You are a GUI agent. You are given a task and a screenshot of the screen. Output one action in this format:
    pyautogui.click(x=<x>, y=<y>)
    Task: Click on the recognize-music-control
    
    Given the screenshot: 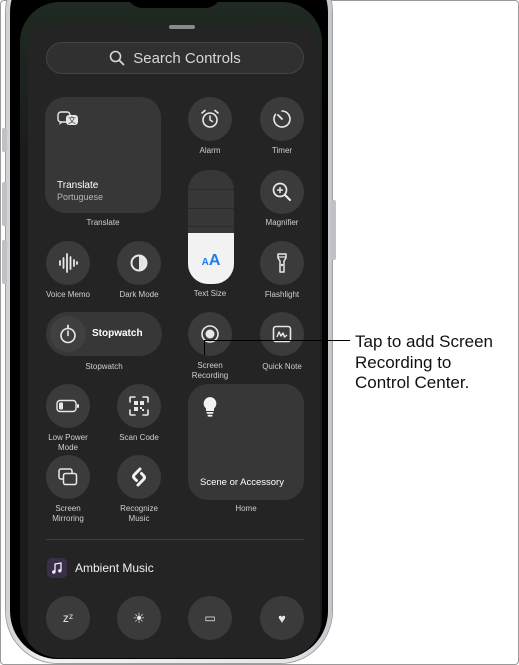 What is the action you would take?
    pyautogui.click(x=139, y=477)
    